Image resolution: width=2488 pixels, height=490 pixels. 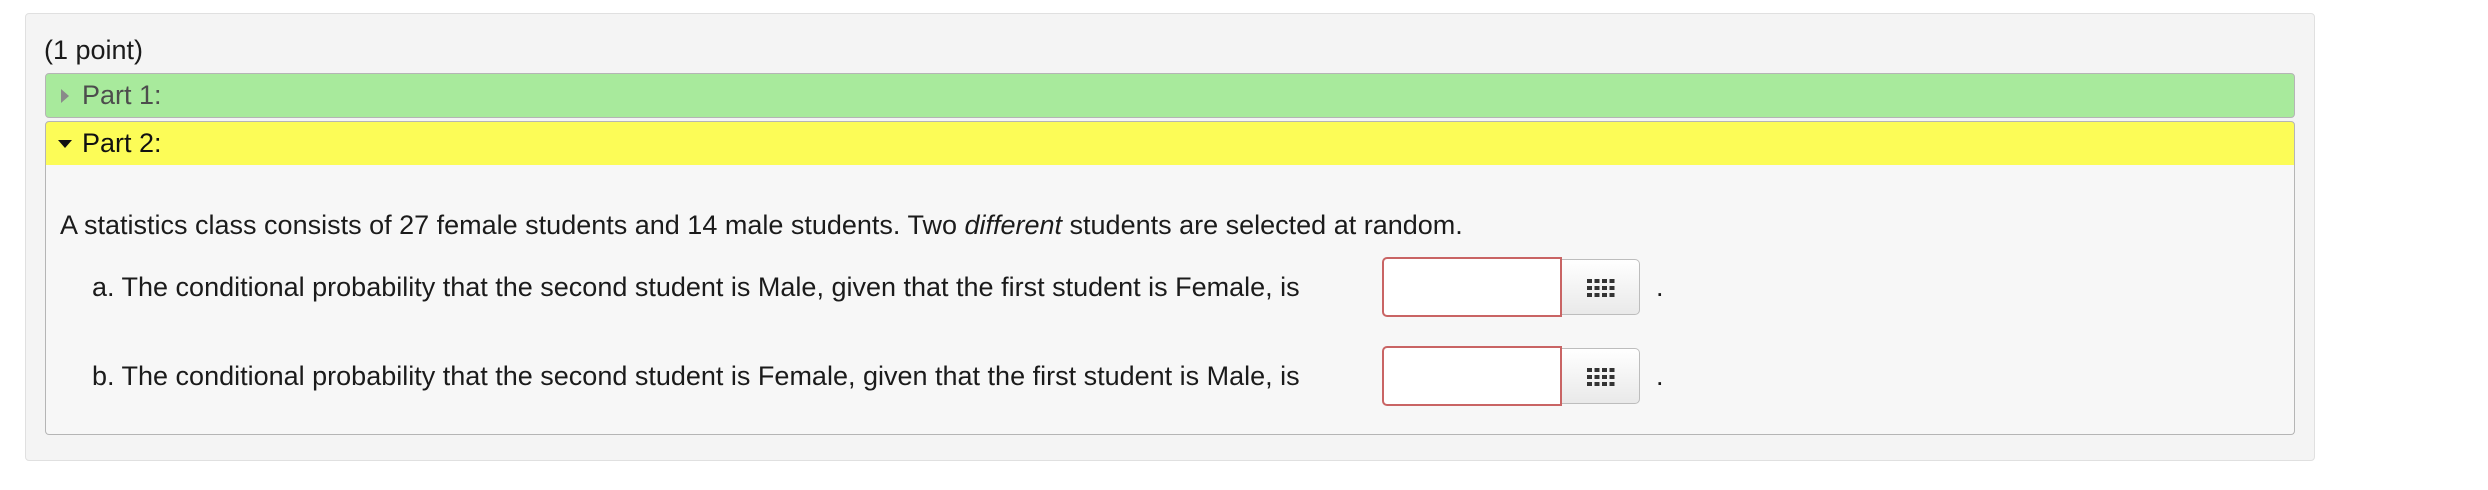 I want to click on question-a-period: ., so click(x=1660, y=287).